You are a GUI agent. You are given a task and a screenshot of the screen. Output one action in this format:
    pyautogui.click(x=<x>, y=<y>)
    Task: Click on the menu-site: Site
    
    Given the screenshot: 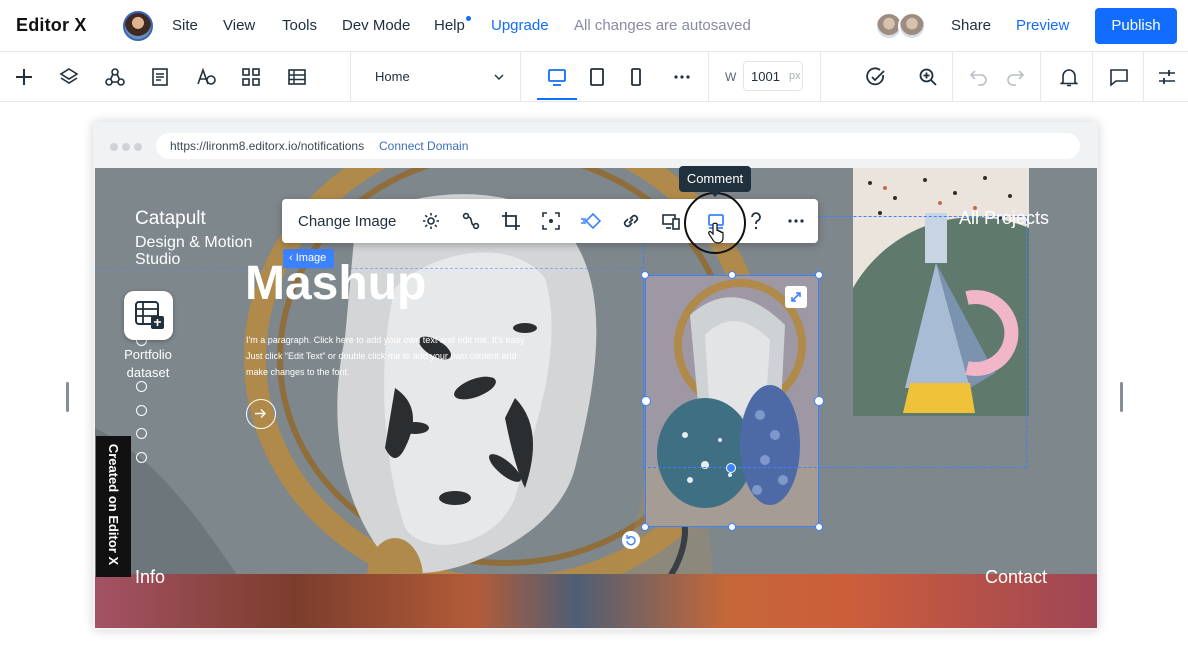 What is the action you would take?
    pyautogui.click(x=185, y=25)
    